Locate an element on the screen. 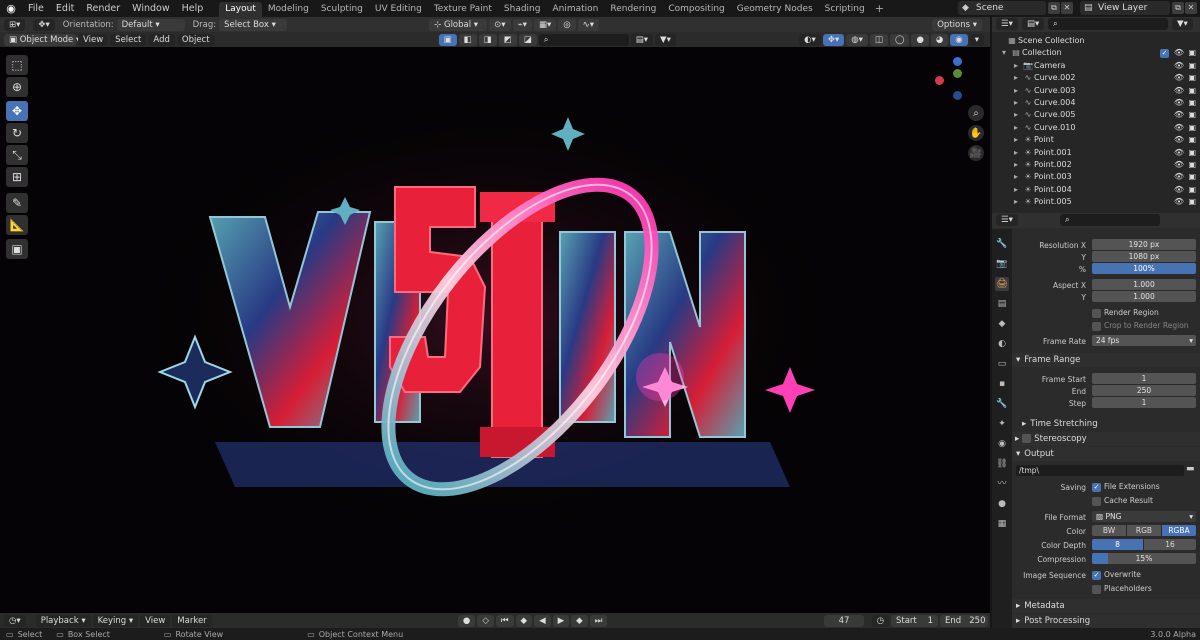  color-depth-16-option: 16 is located at coordinates (1170, 544).